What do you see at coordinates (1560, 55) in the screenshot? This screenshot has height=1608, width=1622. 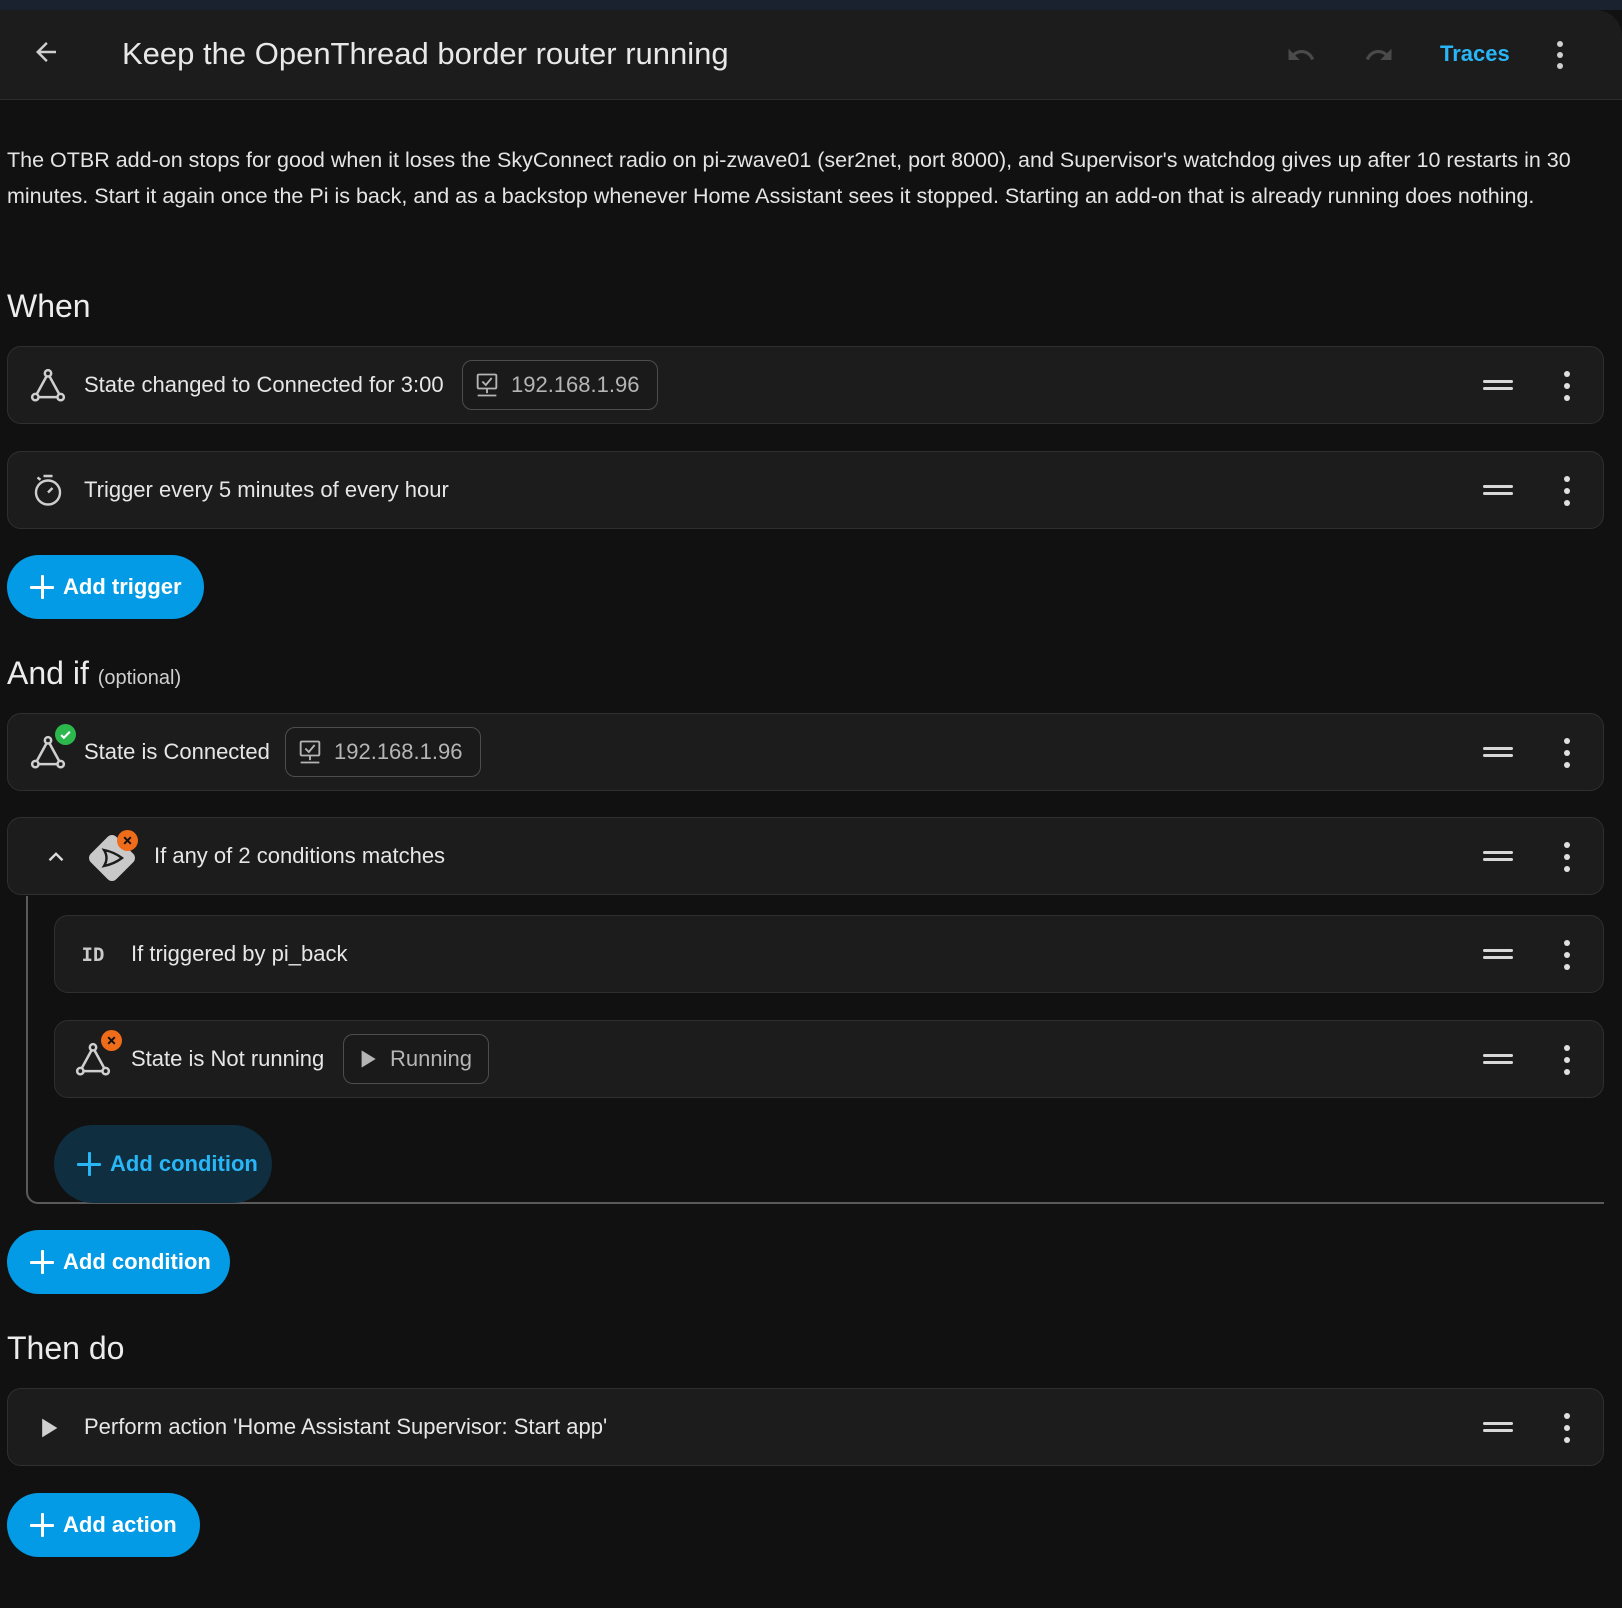 I see `dots-vertical-icon` at bounding box center [1560, 55].